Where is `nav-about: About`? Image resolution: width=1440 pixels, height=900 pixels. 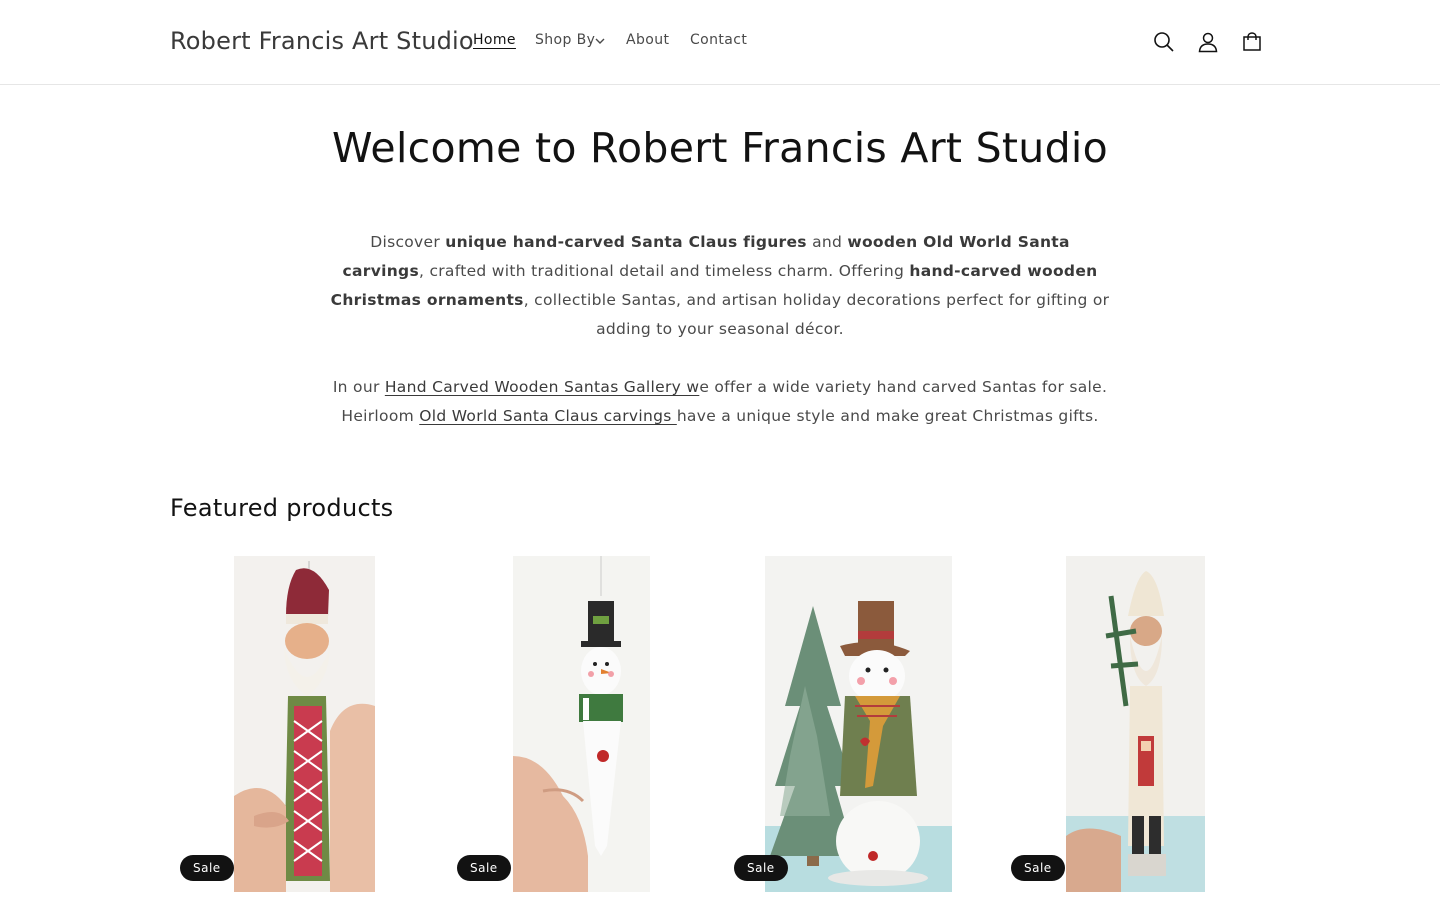 nav-about: About is located at coordinates (647, 40).